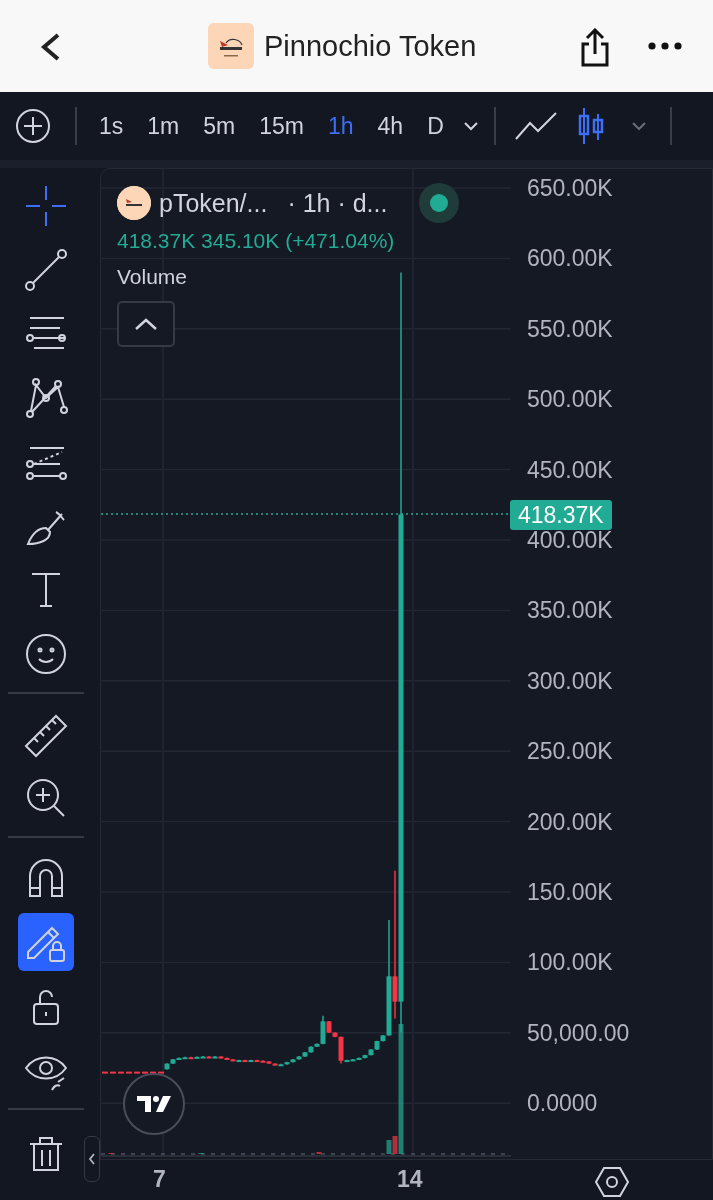  Describe the element at coordinates (595, 48) in the screenshot. I see `share-icon` at that location.